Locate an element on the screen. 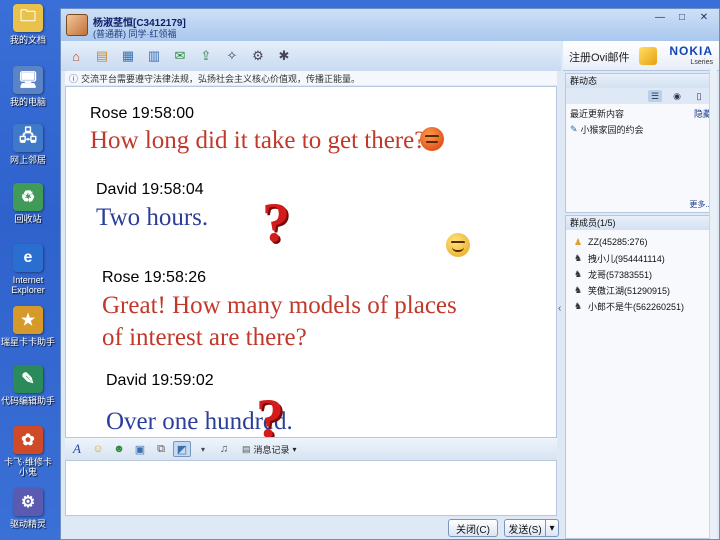  desktop-icon-tool-d: ⚙ 驱动精灵 is located at coordinates (28, 508).